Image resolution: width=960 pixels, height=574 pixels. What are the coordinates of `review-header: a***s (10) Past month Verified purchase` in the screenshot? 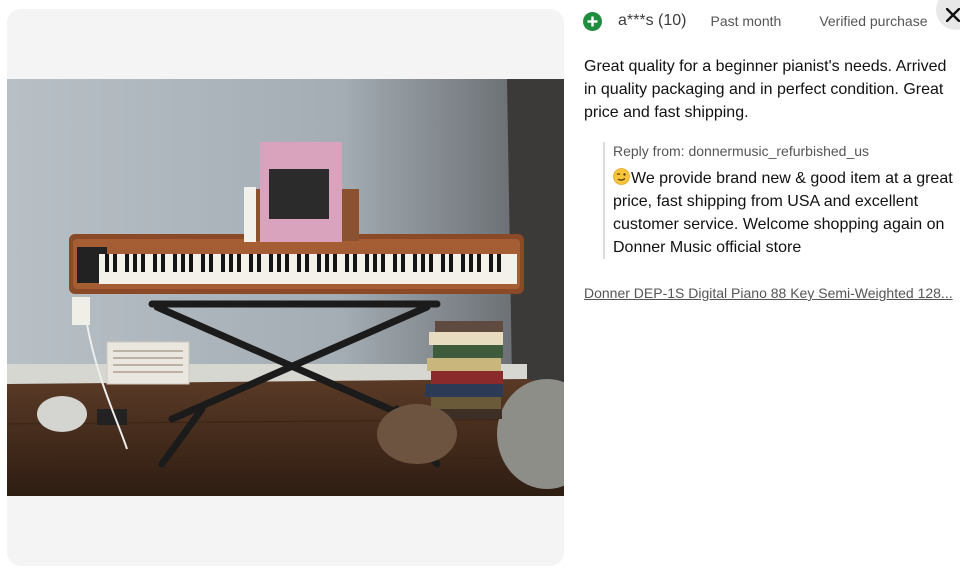 It's located at (771, 21).